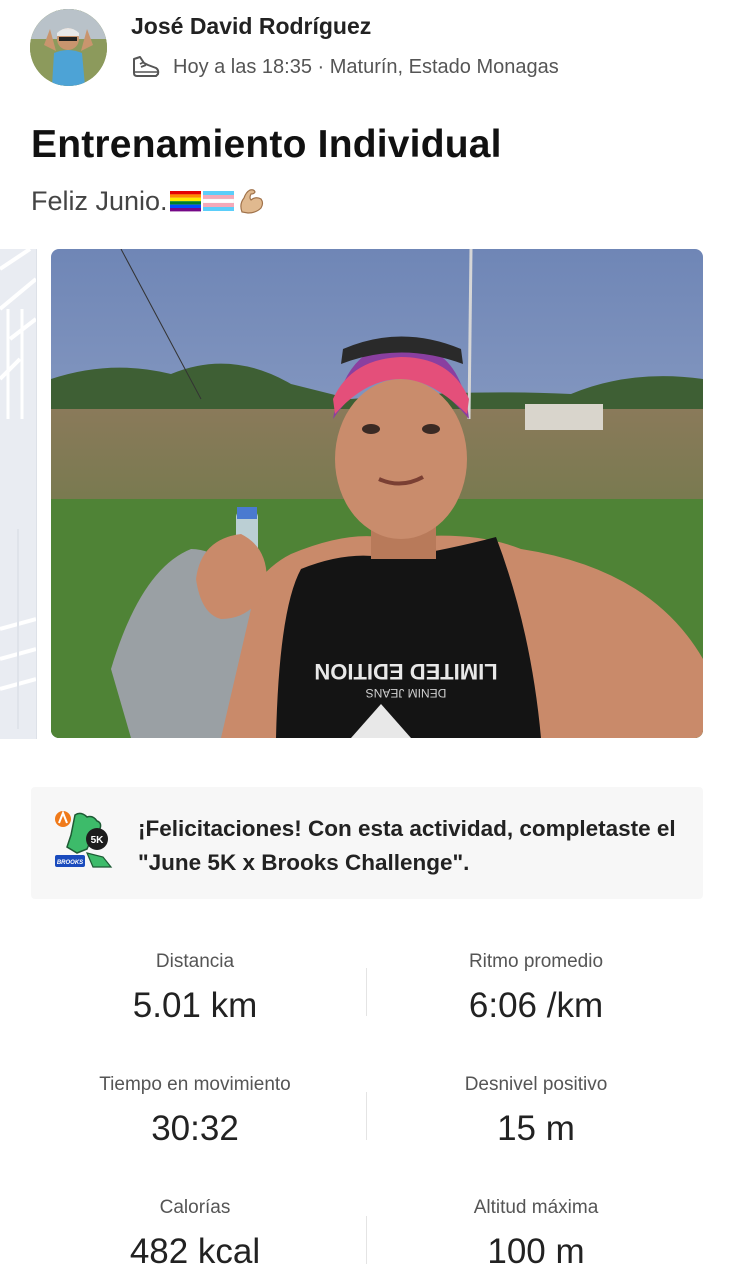 This screenshot has width=733, height=1280. What do you see at coordinates (195, 1084) in the screenshot?
I see `stat-label: Tiempo en movimiento` at bounding box center [195, 1084].